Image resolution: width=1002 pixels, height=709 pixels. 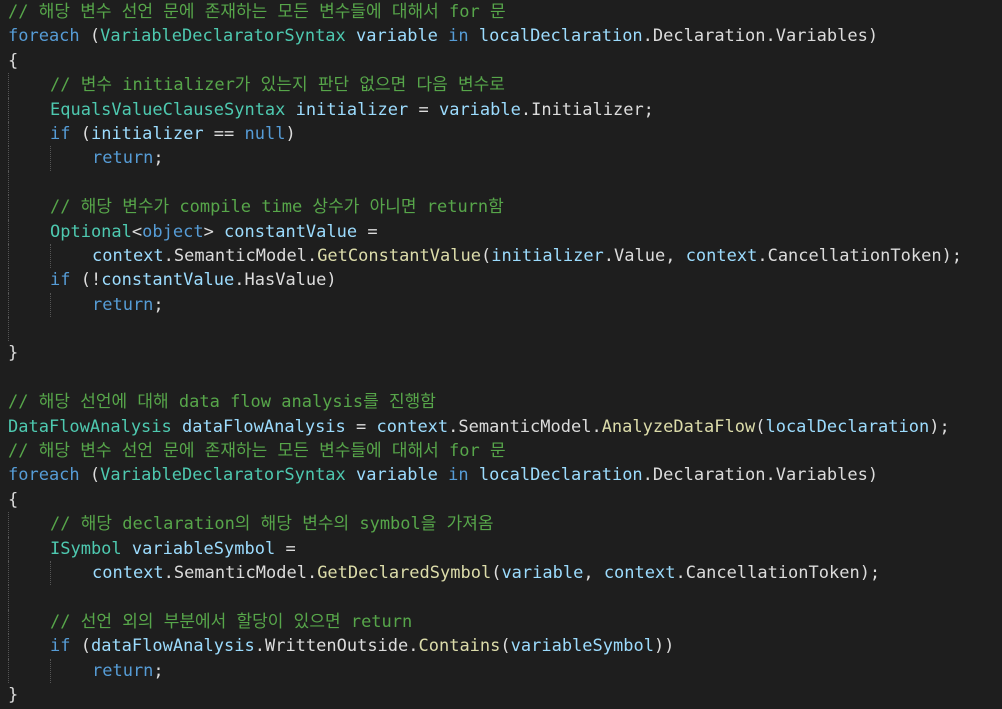 What do you see at coordinates (644, 255) in the screenshot?
I see `code-text: .Value,` at bounding box center [644, 255].